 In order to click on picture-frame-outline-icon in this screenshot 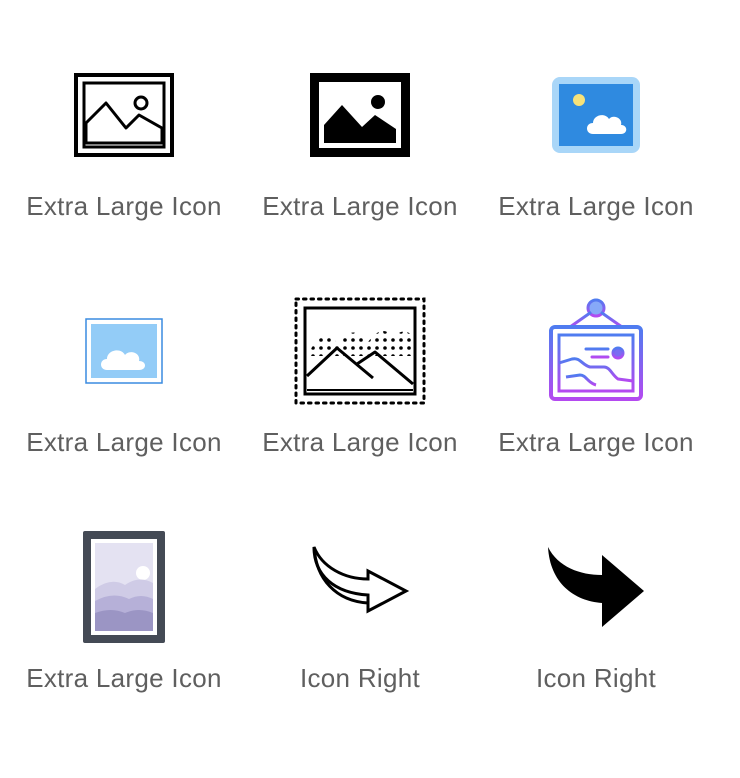, I will do `click(124, 115)`.